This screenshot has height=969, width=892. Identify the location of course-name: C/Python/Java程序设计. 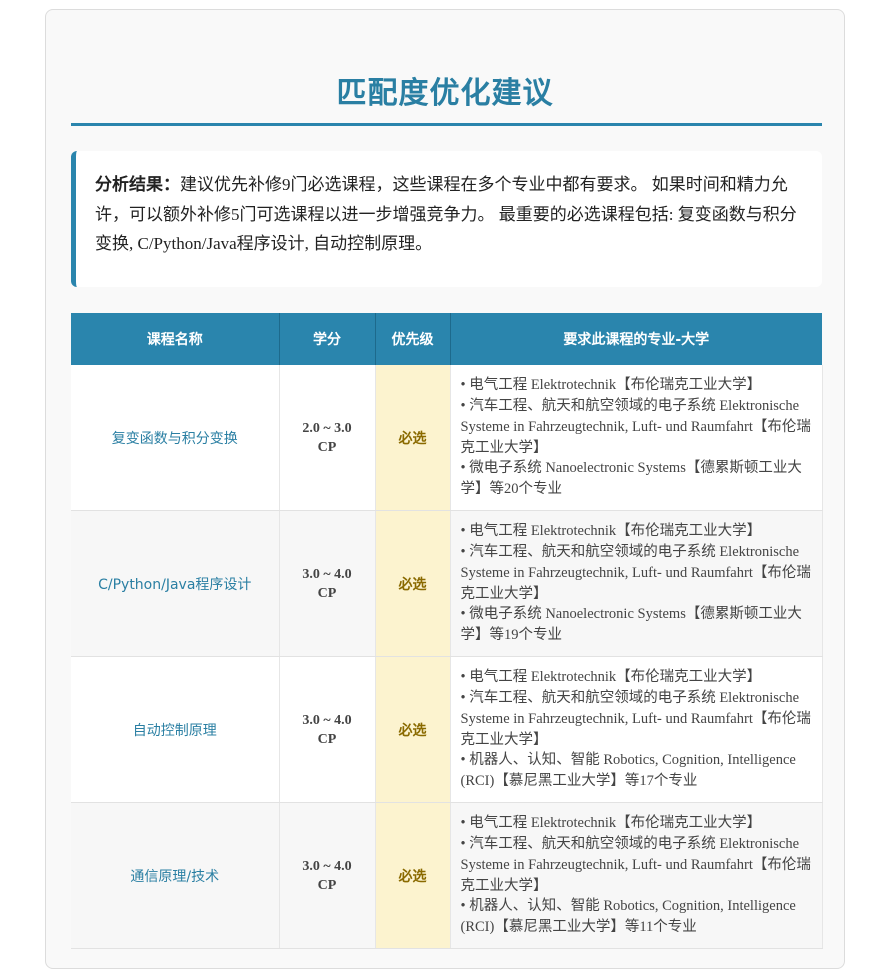
(175, 583).